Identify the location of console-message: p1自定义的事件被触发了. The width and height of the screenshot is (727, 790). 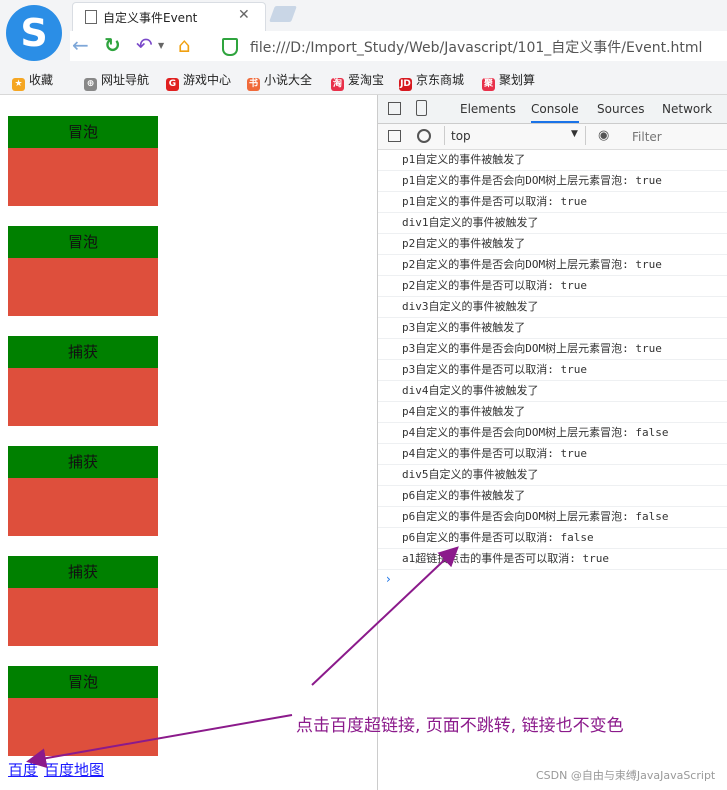
(552, 160).